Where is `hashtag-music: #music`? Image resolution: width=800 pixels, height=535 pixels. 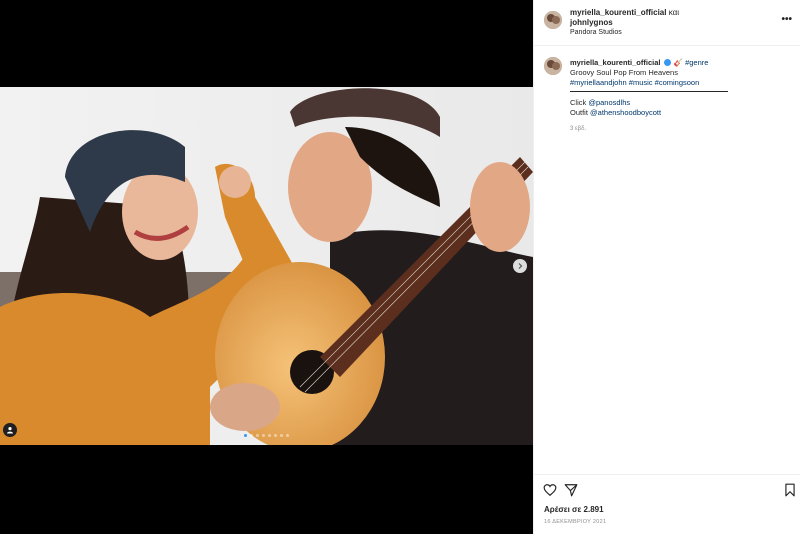 hashtag-music: #music is located at coordinates (641, 82).